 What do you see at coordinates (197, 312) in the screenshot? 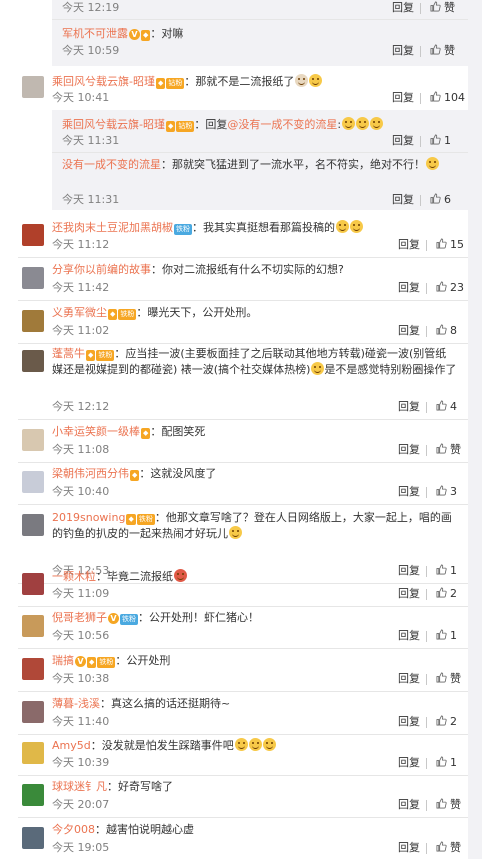
I see `comment-text: ：曝光天下，公开处刑。` at bounding box center [197, 312].